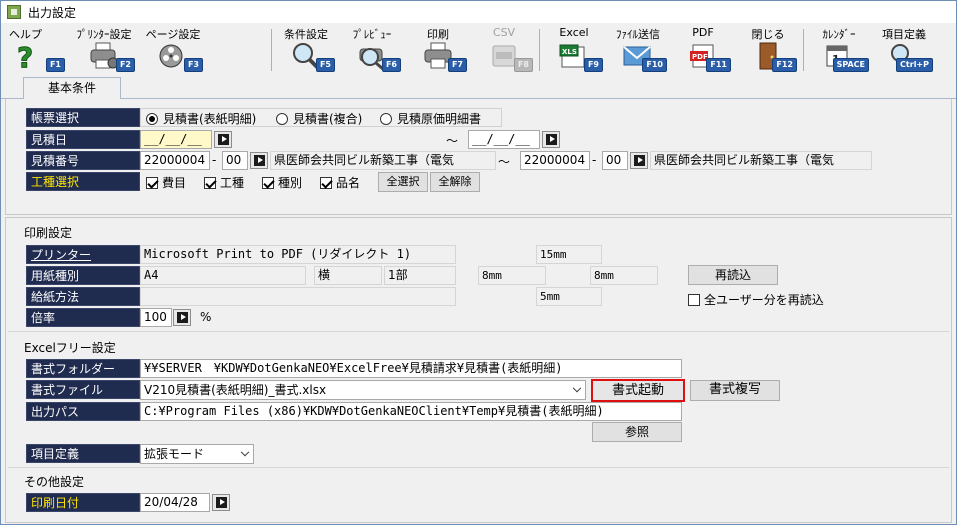 The image size is (957, 525). I want to click on radio-form-cost-detail: 見積原価明細書, so click(430, 118).